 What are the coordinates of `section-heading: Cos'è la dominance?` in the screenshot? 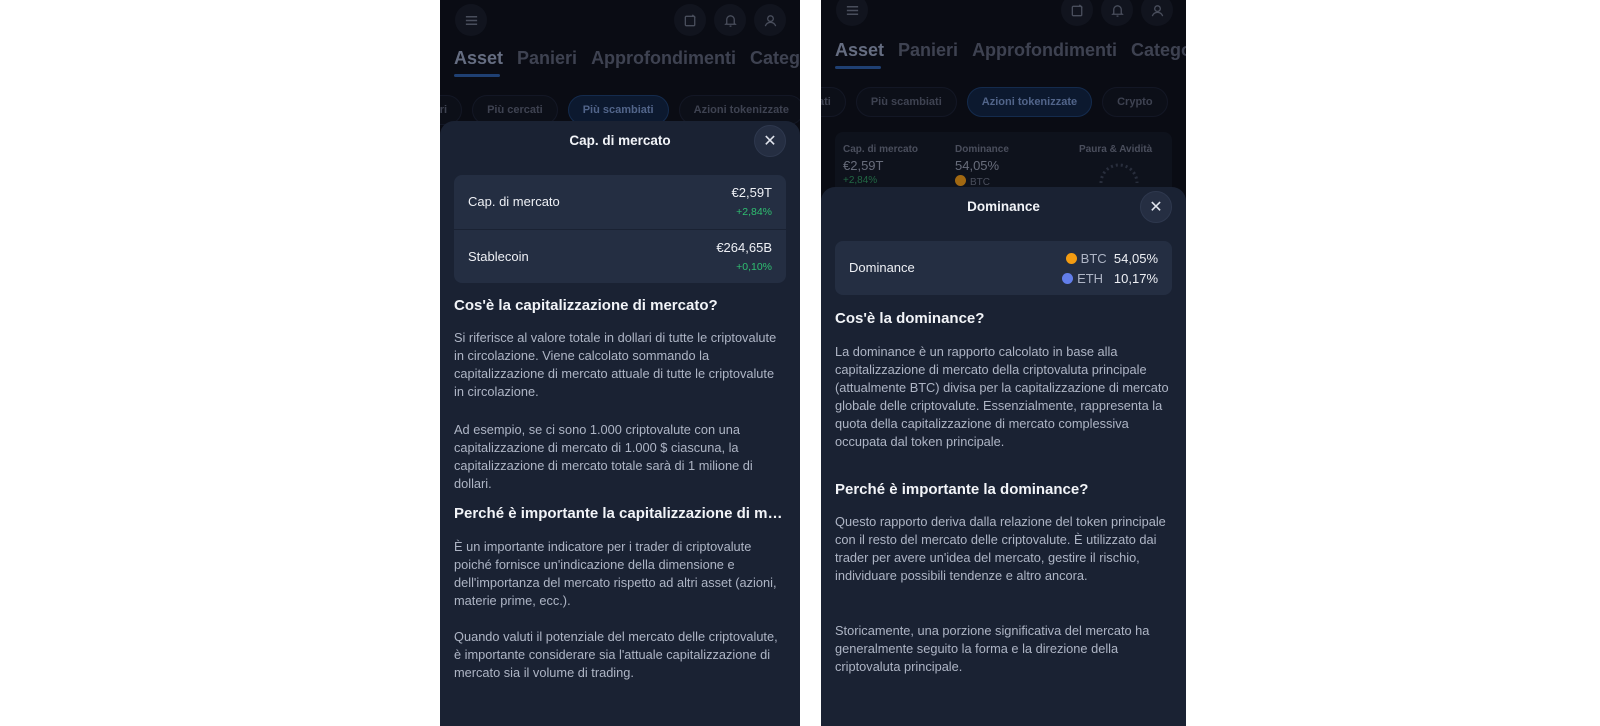 It's located at (910, 318).